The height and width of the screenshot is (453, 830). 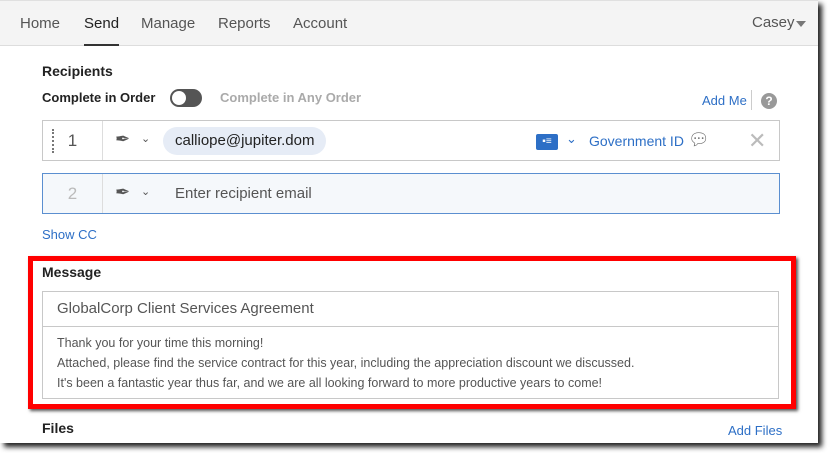 I want to click on order-toggle, so click(x=186, y=98).